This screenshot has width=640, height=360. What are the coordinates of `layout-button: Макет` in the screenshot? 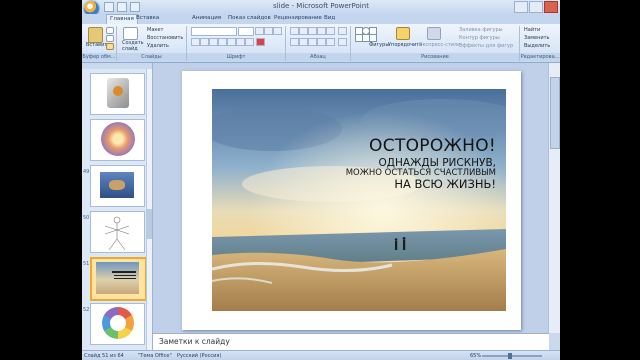 It's located at (155, 30).